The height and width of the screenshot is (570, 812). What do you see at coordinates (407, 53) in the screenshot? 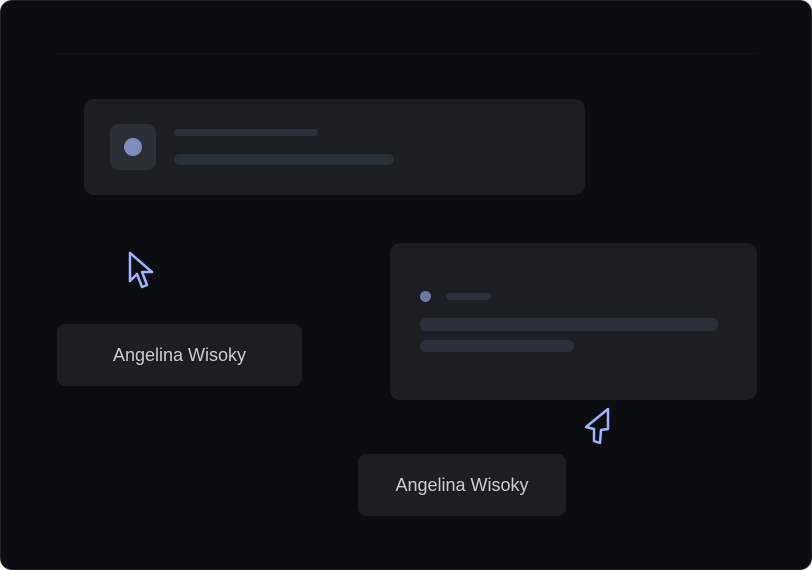
I see `divider-line` at bounding box center [407, 53].